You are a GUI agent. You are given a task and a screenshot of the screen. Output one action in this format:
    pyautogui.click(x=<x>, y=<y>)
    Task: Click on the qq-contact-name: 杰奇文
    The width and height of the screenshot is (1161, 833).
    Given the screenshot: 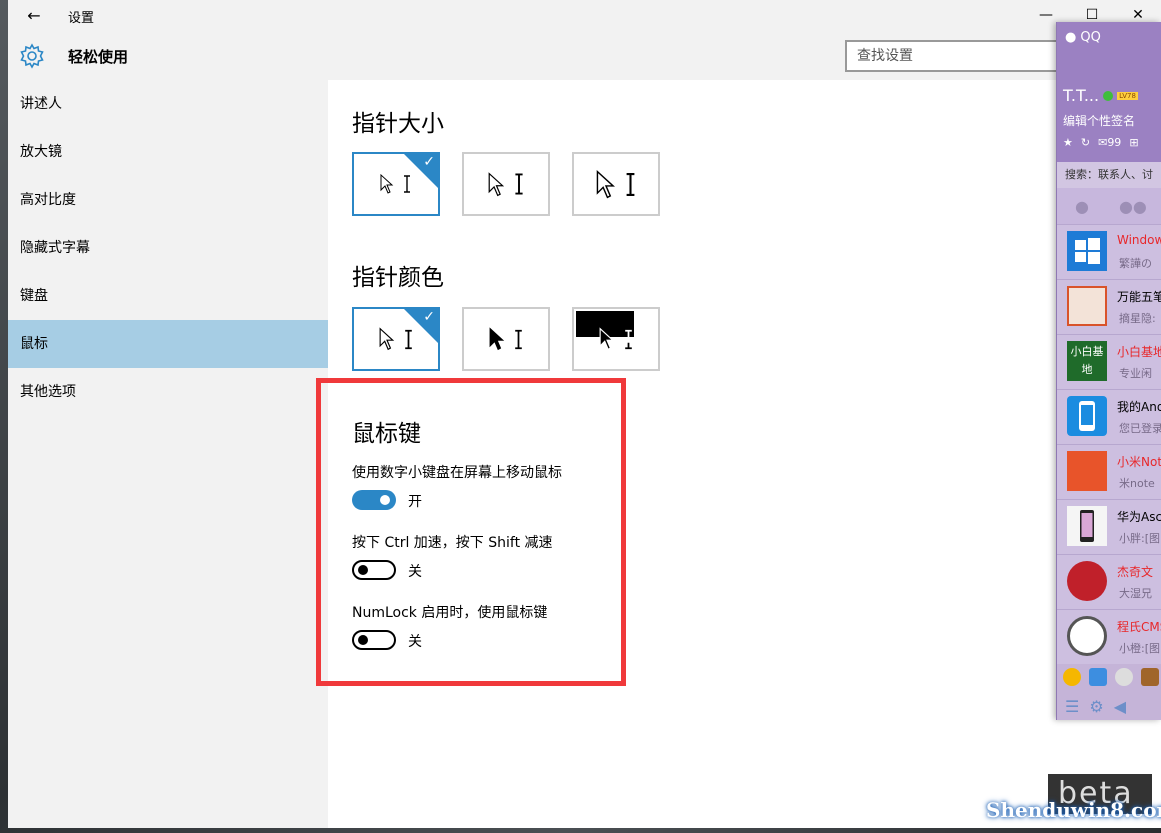 What is the action you would take?
    pyautogui.click(x=1135, y=572)
    